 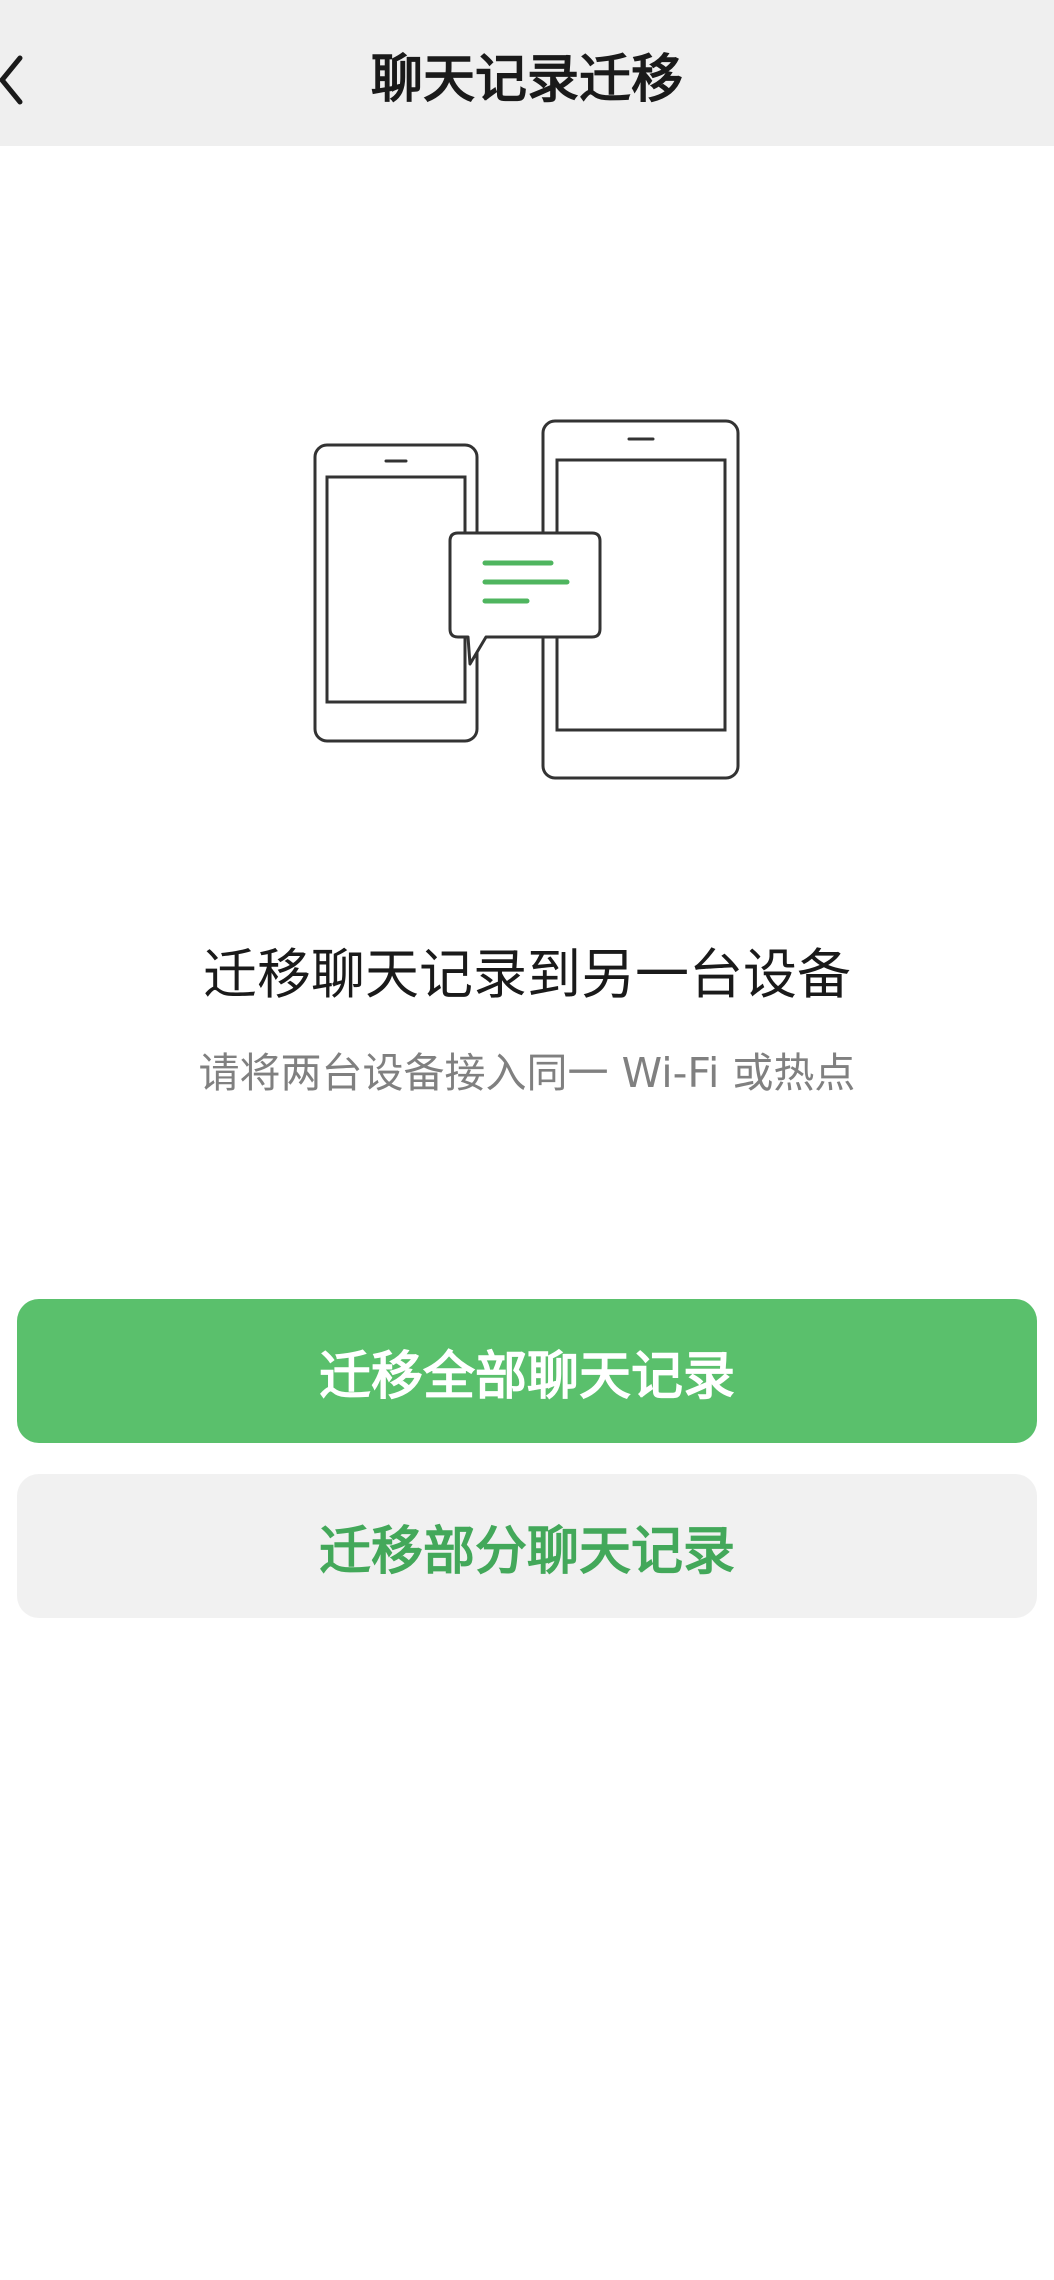 I want to click on instruction-text: 请将两台设备接入同一 Wi-Fi 或热点, so click(x=527, y=1073).